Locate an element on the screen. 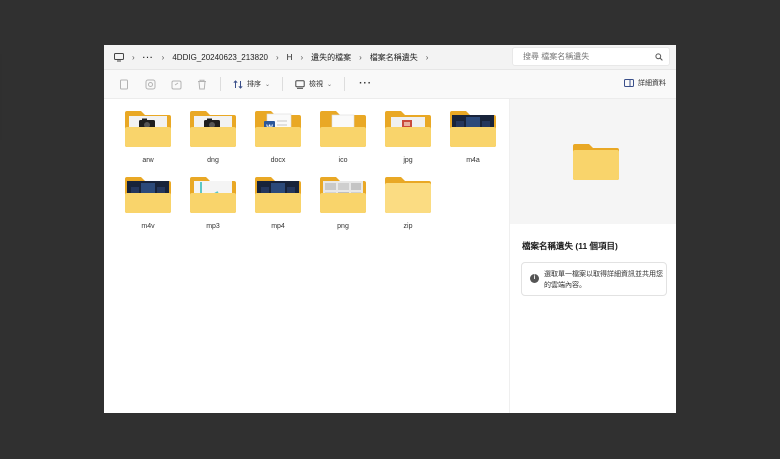  folder-name: mp3 is located at coordinates (213, 226).